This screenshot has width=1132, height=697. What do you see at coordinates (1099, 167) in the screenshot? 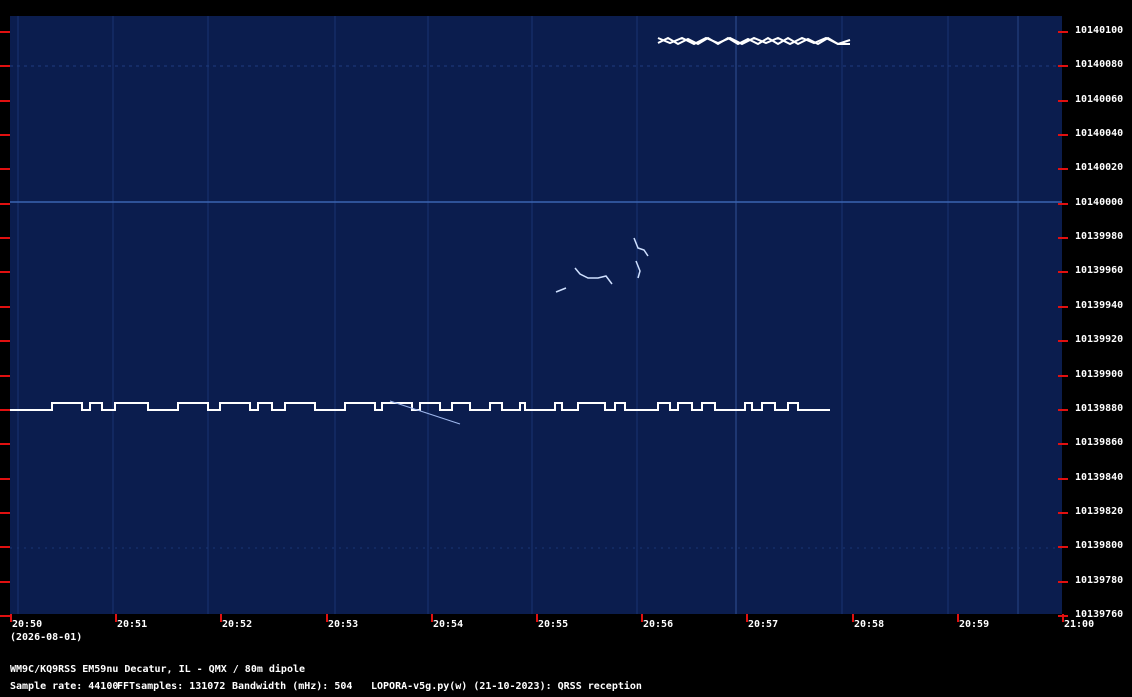
I see `y-tick-label: 10140020` at bounding box center [1099, 167].